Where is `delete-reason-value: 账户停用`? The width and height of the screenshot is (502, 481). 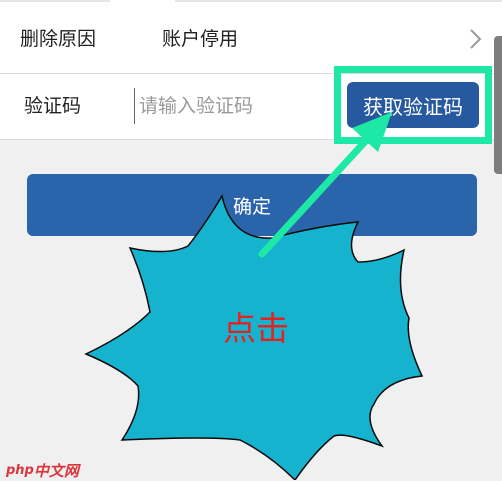
delete-reason-value: 账户停用 is located at coordinates (200, 39).